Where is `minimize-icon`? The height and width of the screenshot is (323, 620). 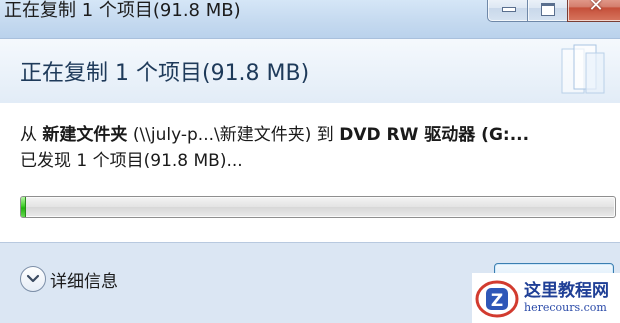 minimize-icon is located at coordinates (509, 9).